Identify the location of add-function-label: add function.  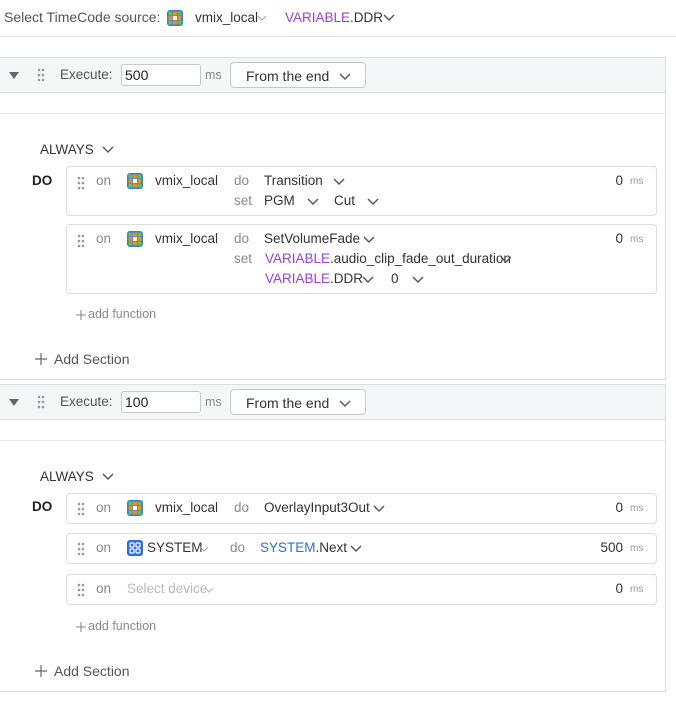
(122, 314).